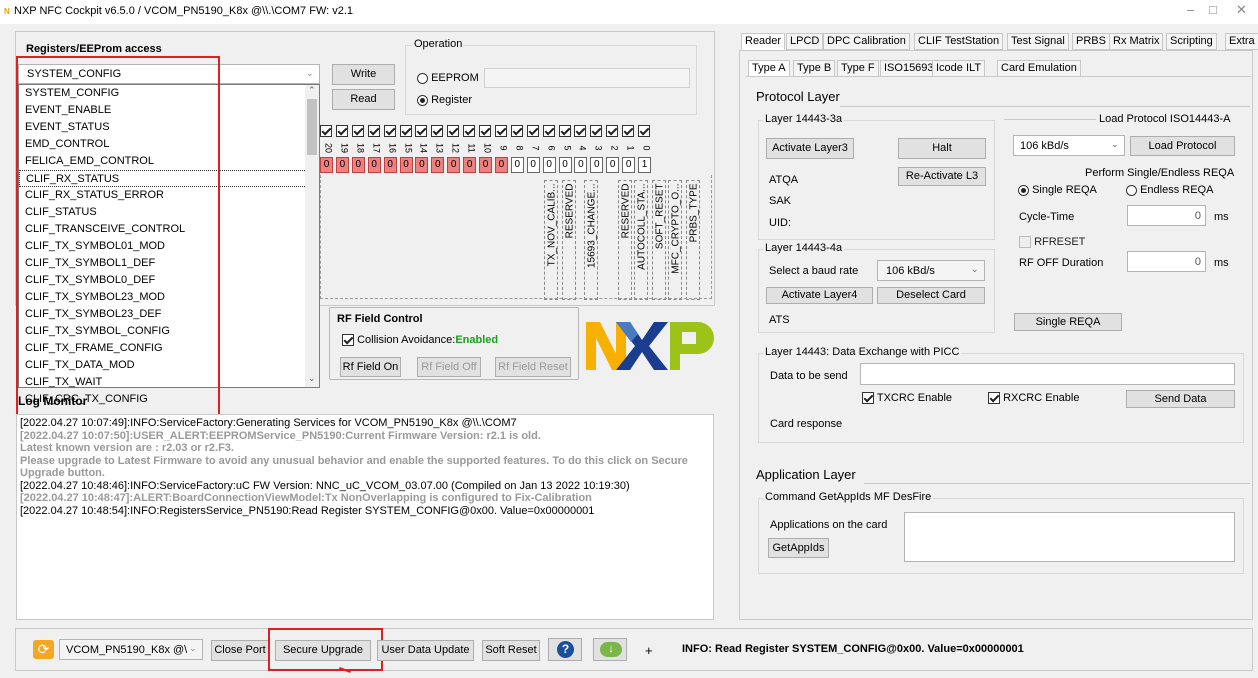  Describe the element at coordinates (240, 650) in the screenshot. I see `close-port-button: Close Port` at that location.